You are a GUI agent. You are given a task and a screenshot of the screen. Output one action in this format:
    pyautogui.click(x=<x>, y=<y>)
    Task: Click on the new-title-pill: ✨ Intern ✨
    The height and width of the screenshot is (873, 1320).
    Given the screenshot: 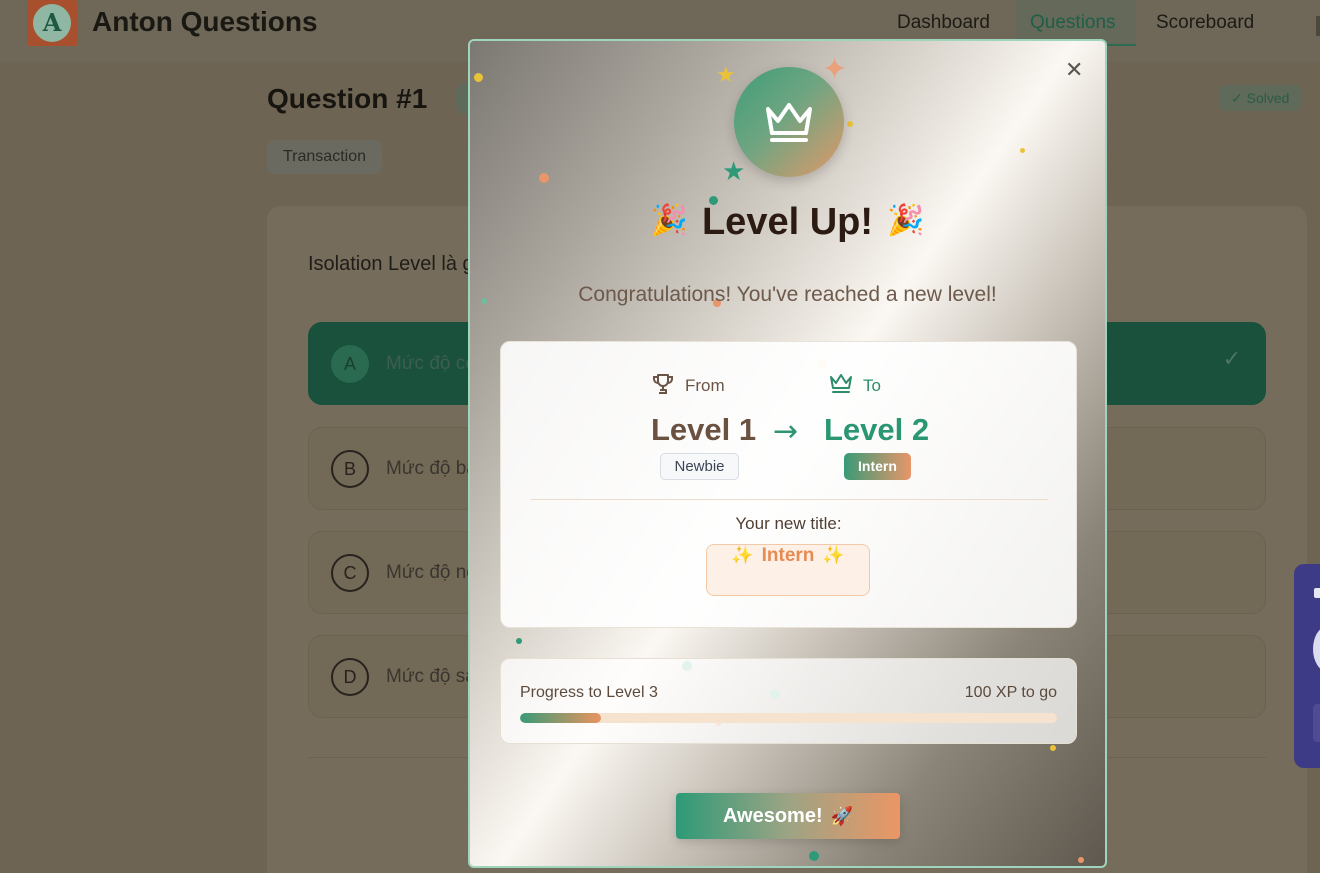 What is the action you would take?
    pyautogui.click(x=788, y=570)
    